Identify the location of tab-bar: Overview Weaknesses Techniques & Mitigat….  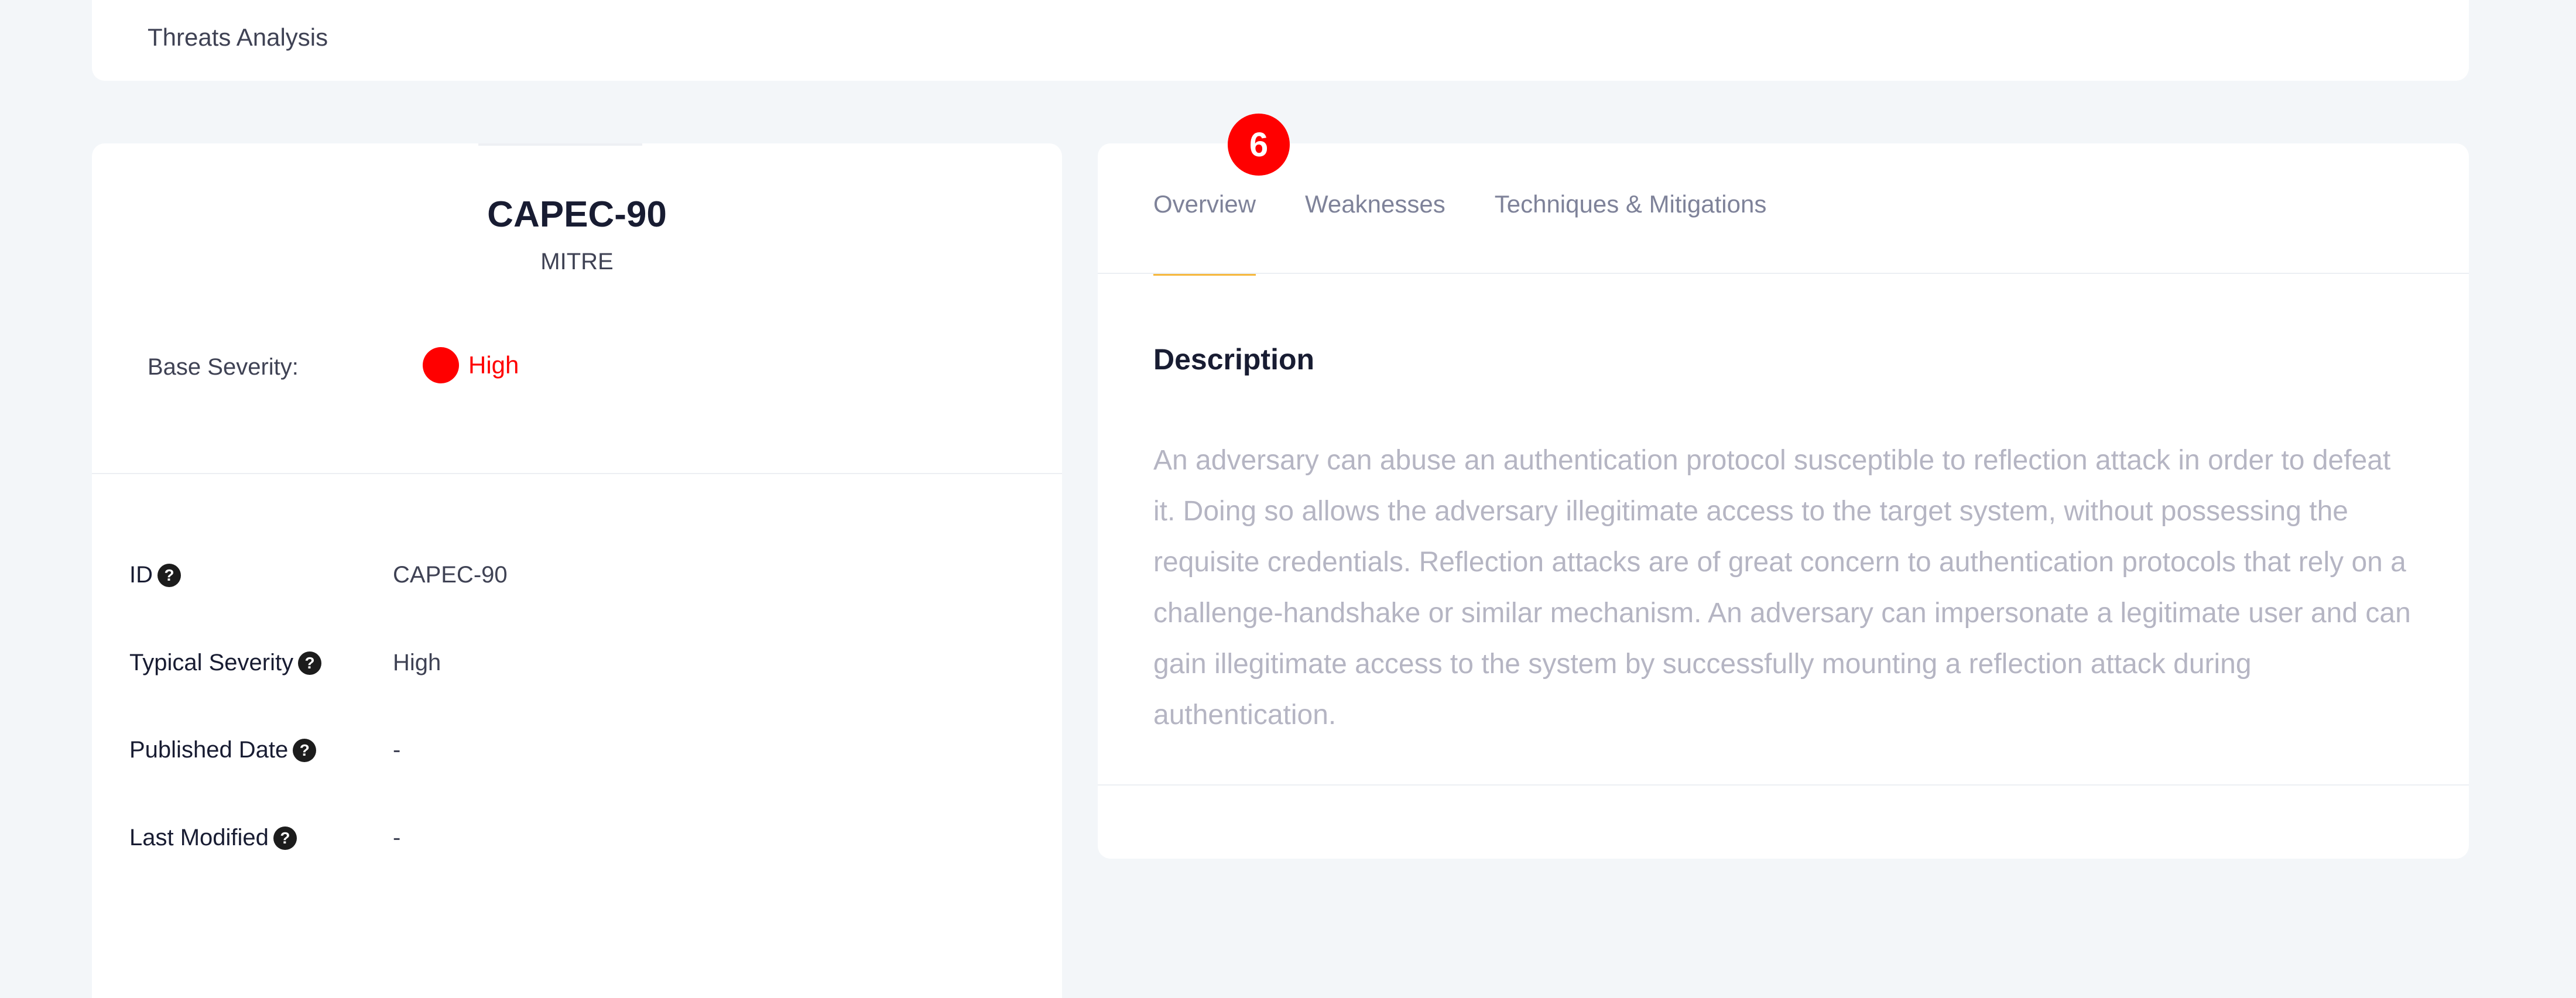
(1484, 233).